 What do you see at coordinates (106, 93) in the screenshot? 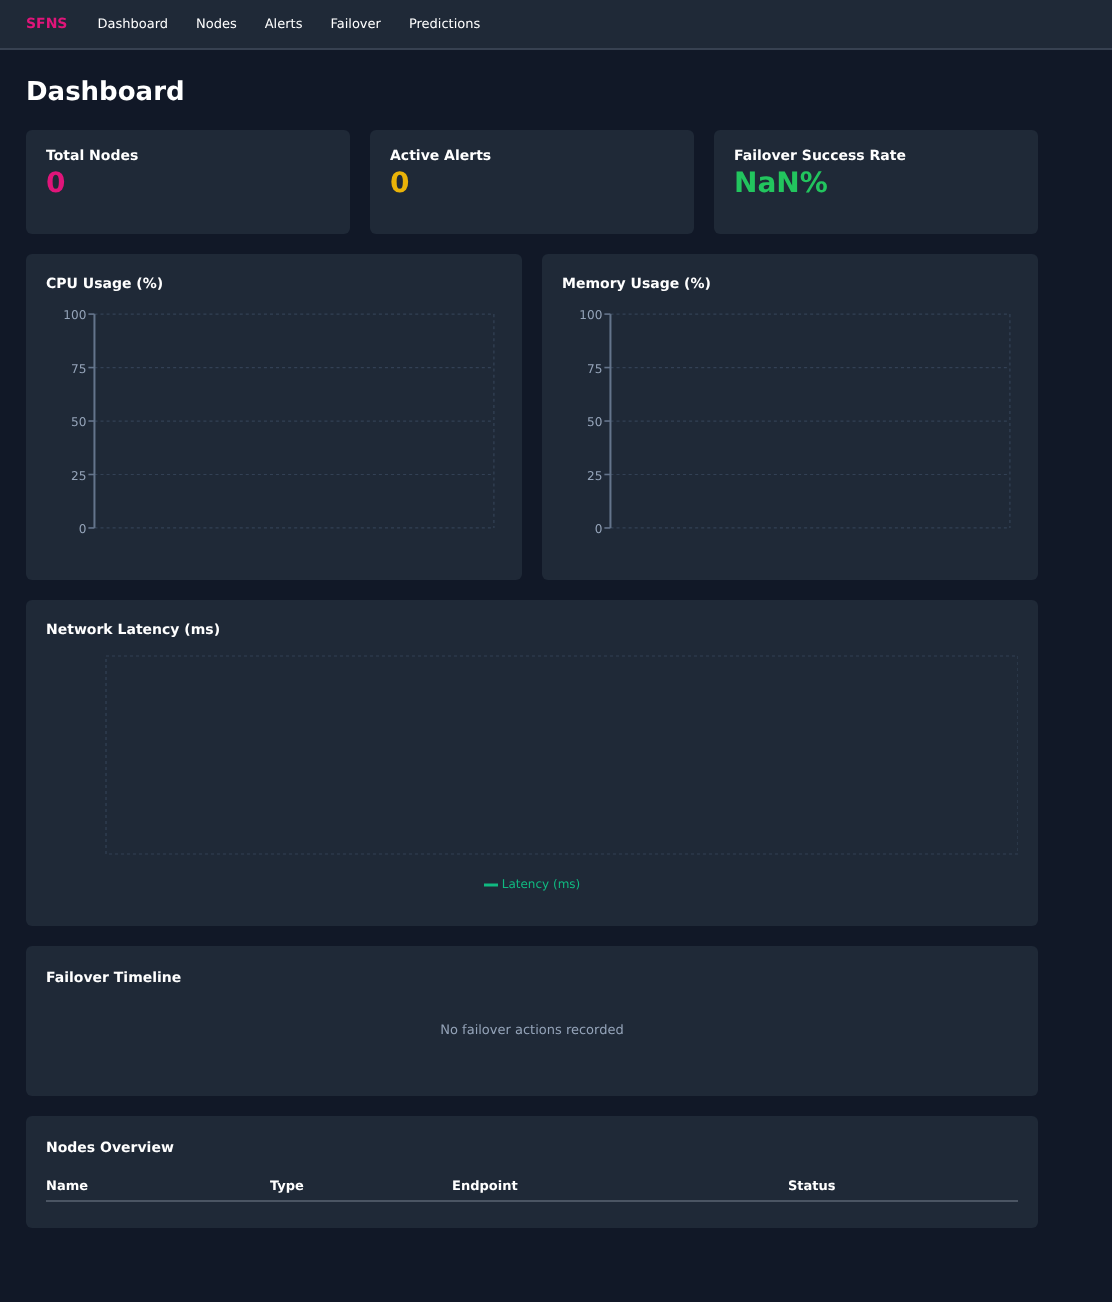
I see `page-title: Dashboard` at bounding box center [106, 93].